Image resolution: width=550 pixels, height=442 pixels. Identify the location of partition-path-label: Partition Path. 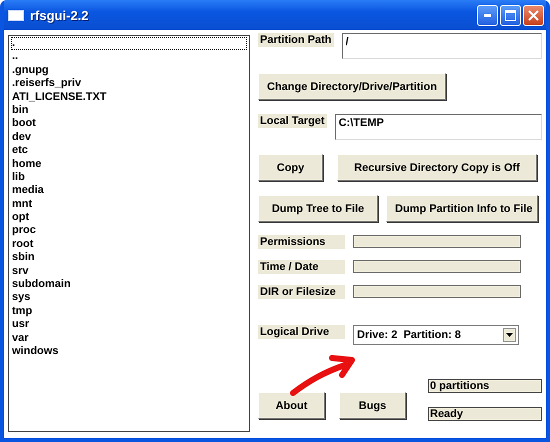
(296, 40).